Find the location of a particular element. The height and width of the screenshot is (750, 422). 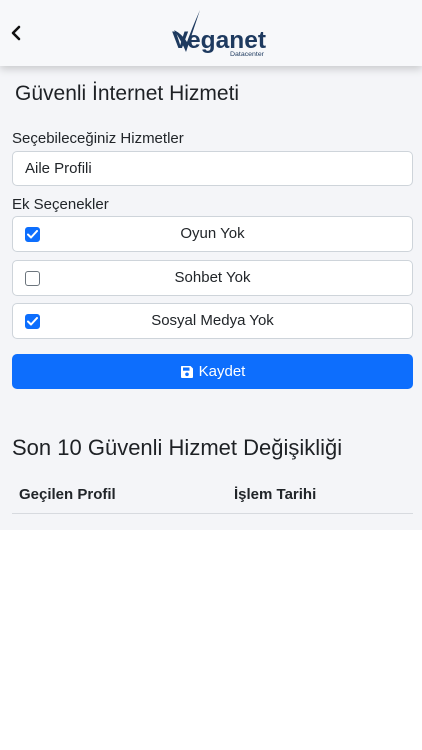

option-sosyal-medya-yok-label: Sosyal Medya Yok is located at coordinates (212, 320).